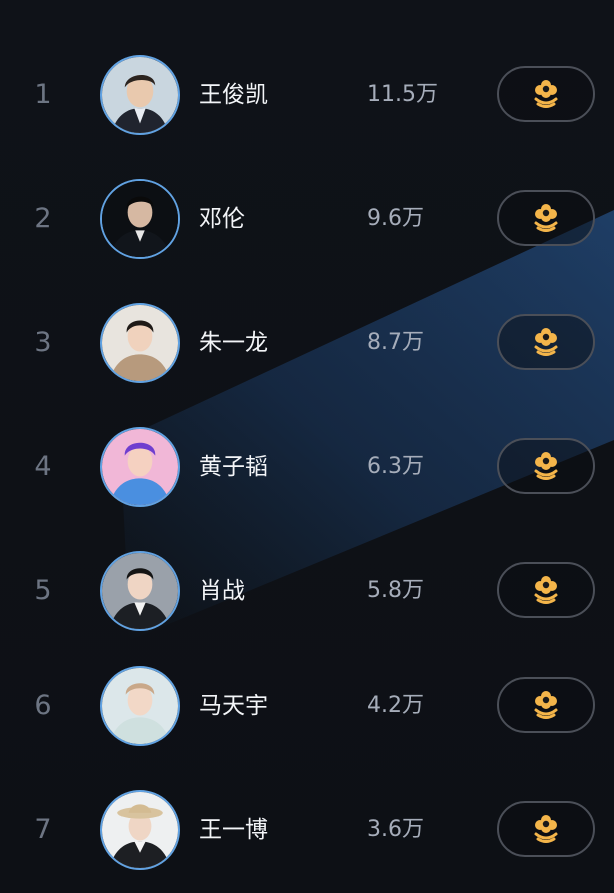 The height and width of the screenshot is (893, 614). Describe the element at coordinates (43, 590) in the screenshot. I see `rank-number: 5` at that location.